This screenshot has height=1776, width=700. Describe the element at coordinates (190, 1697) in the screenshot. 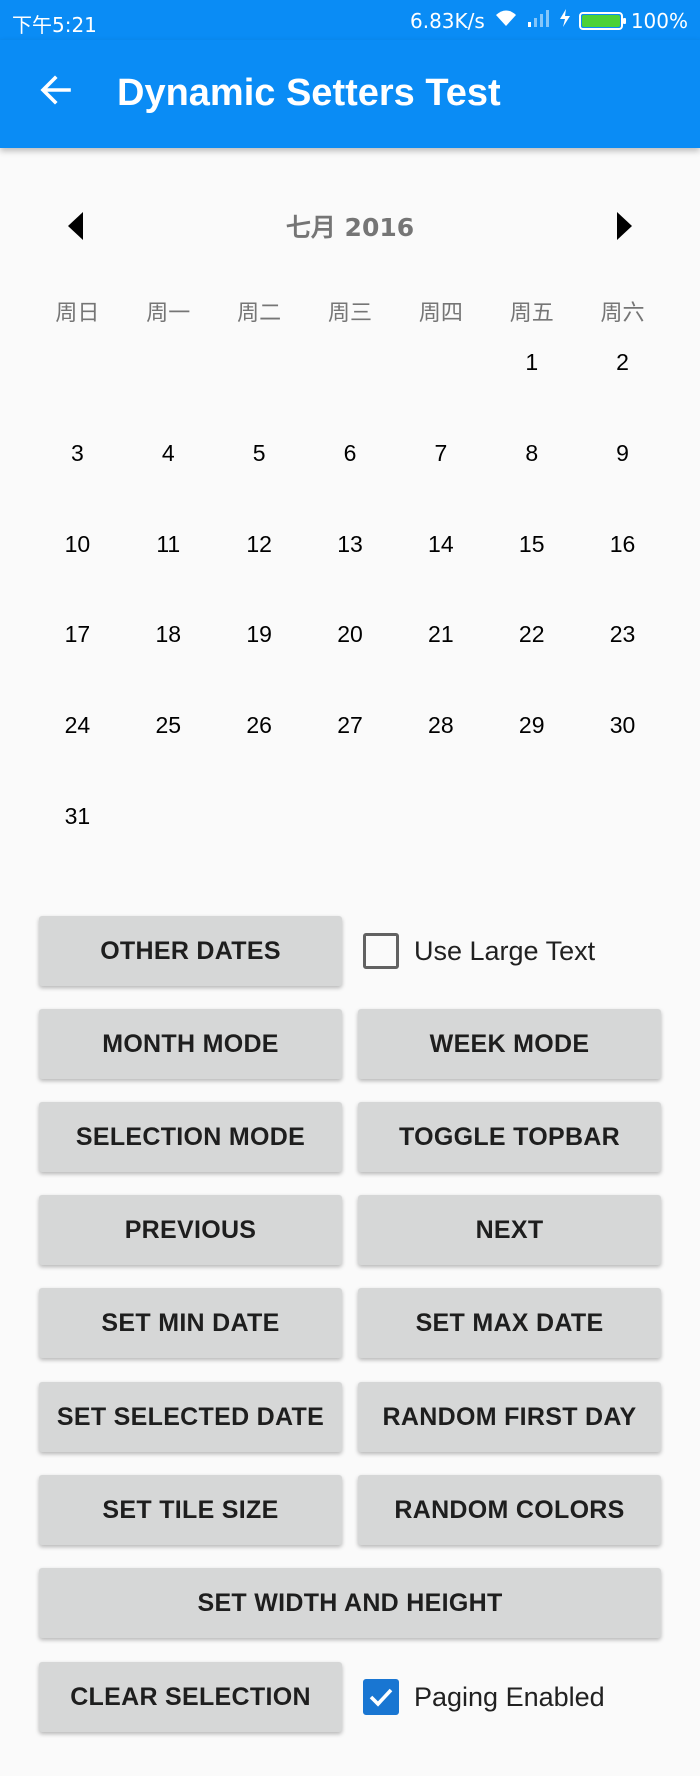

I see `clear-selection-button: CLEAR SELECTION` at that location.